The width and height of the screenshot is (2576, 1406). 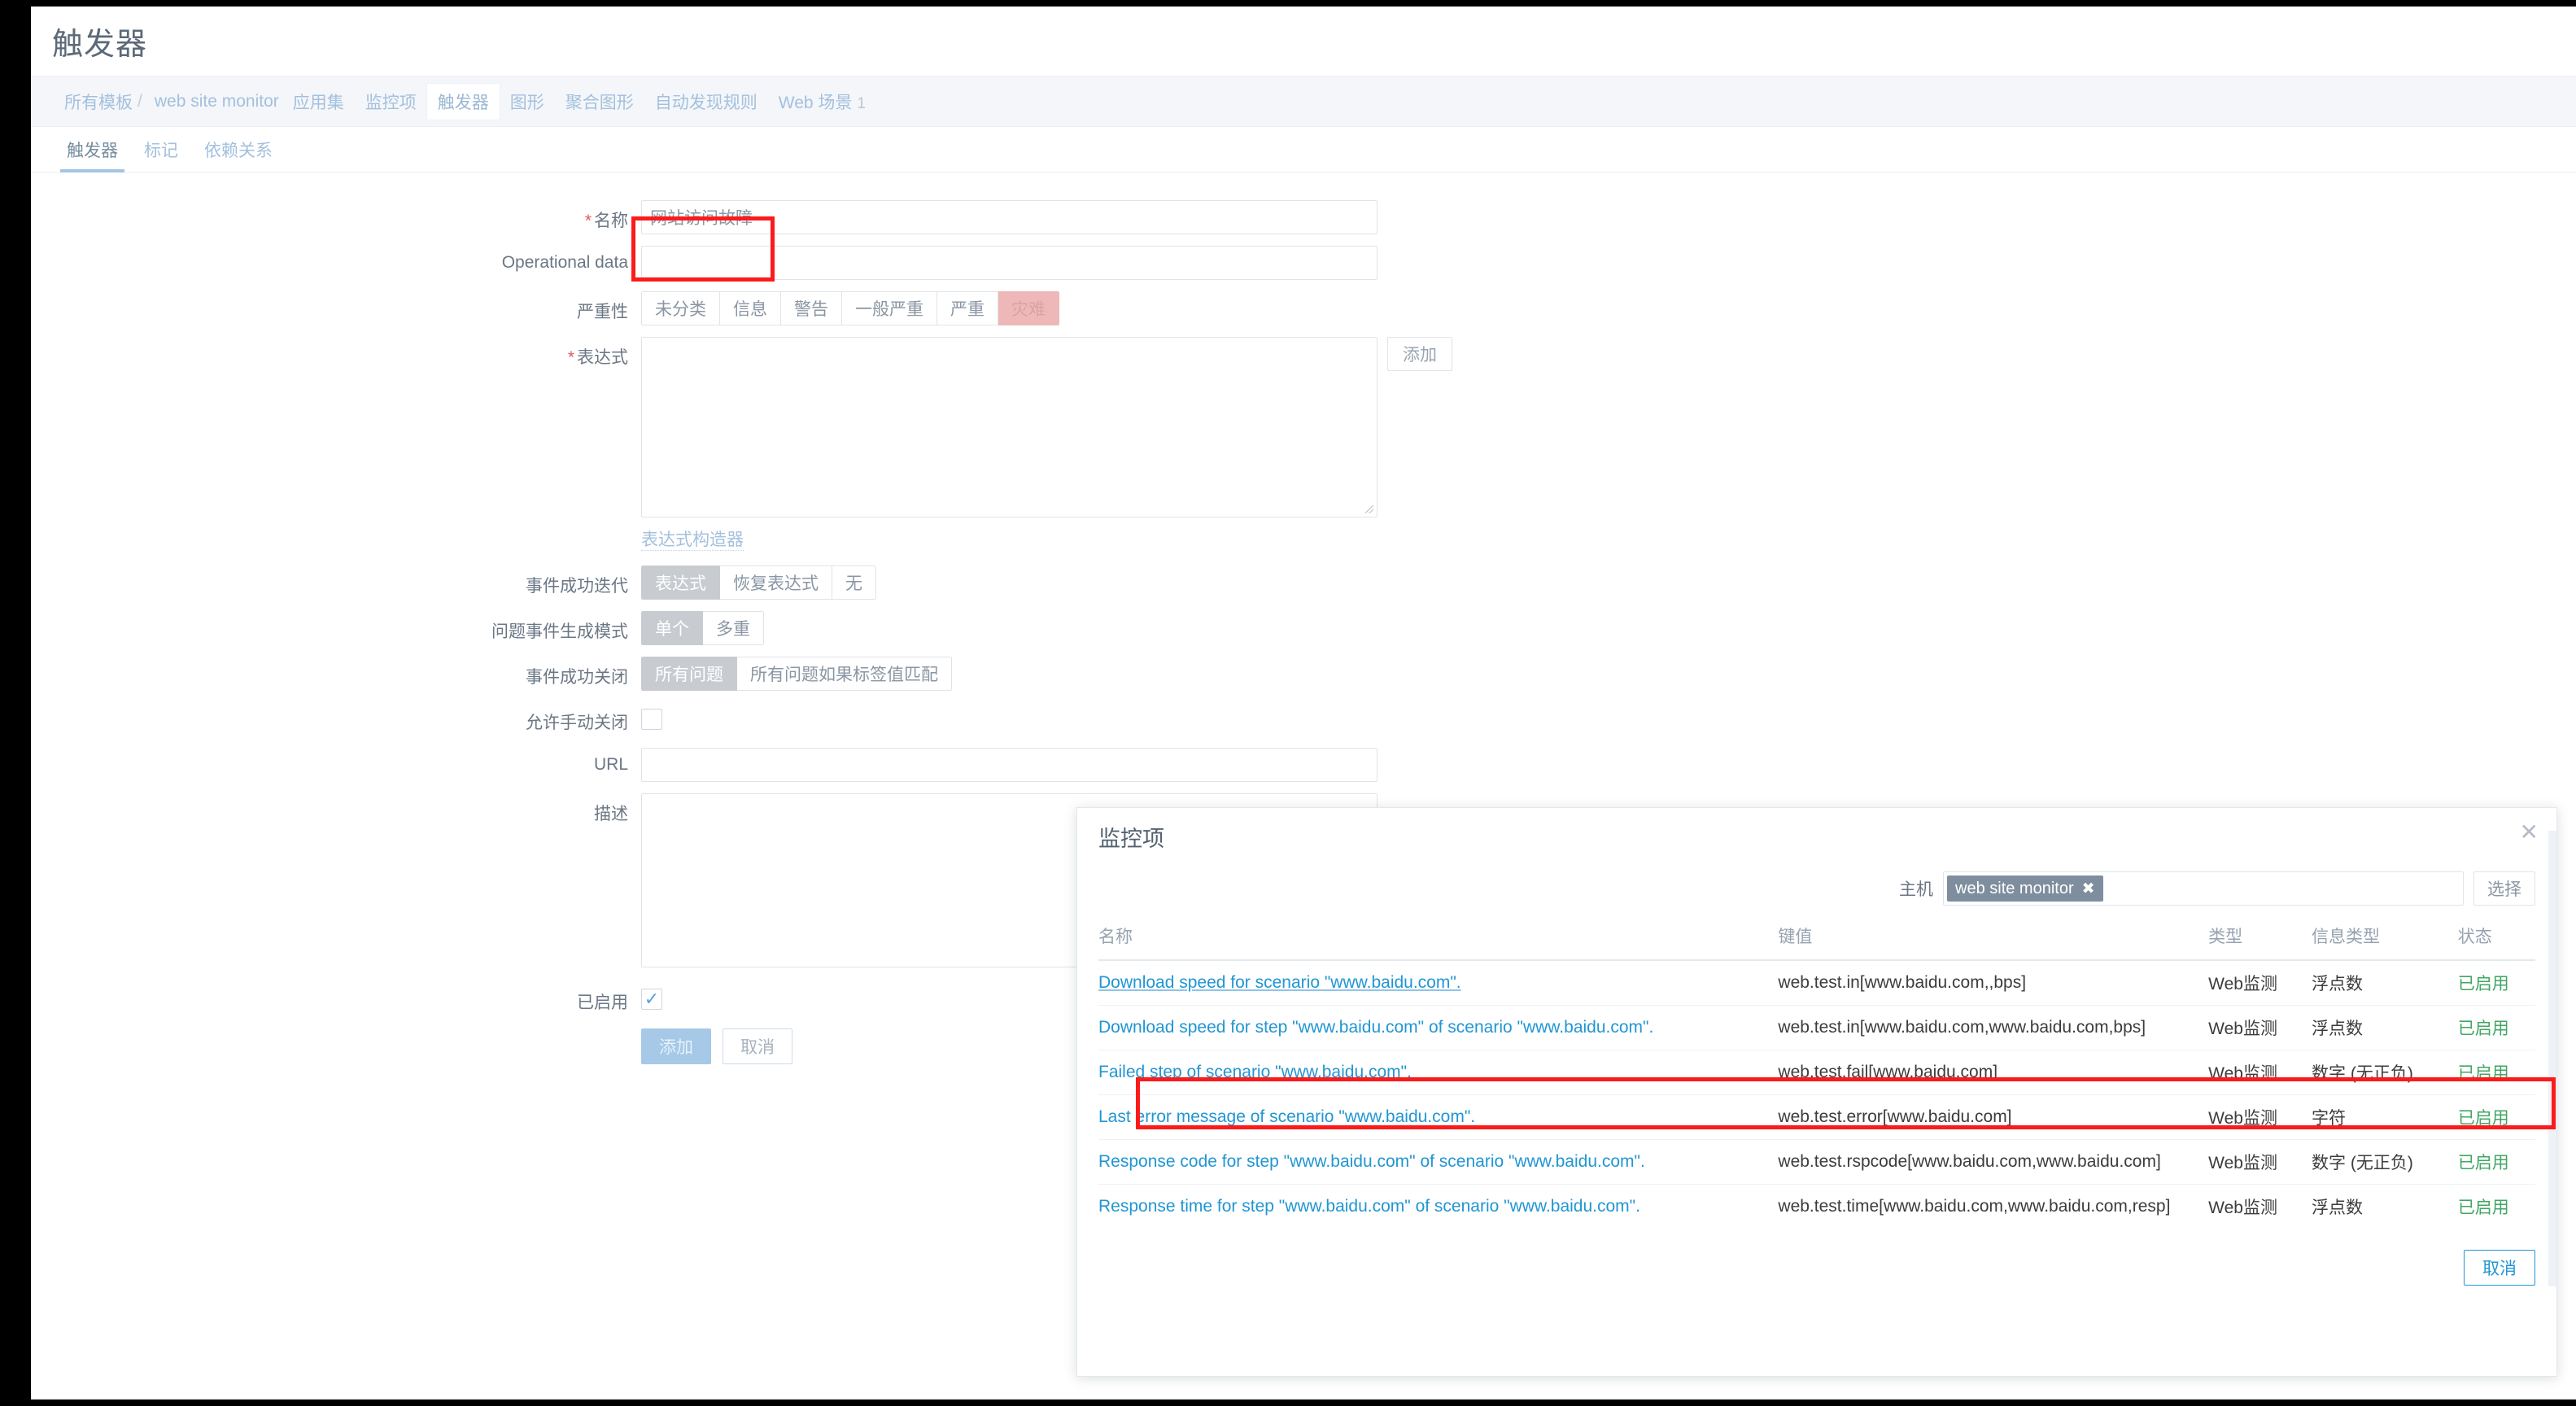 What do you see at coordinates (1009, 217) in the screenshot?
I see `name-input: 网站访问故障` at bounding box center [1009, 217].